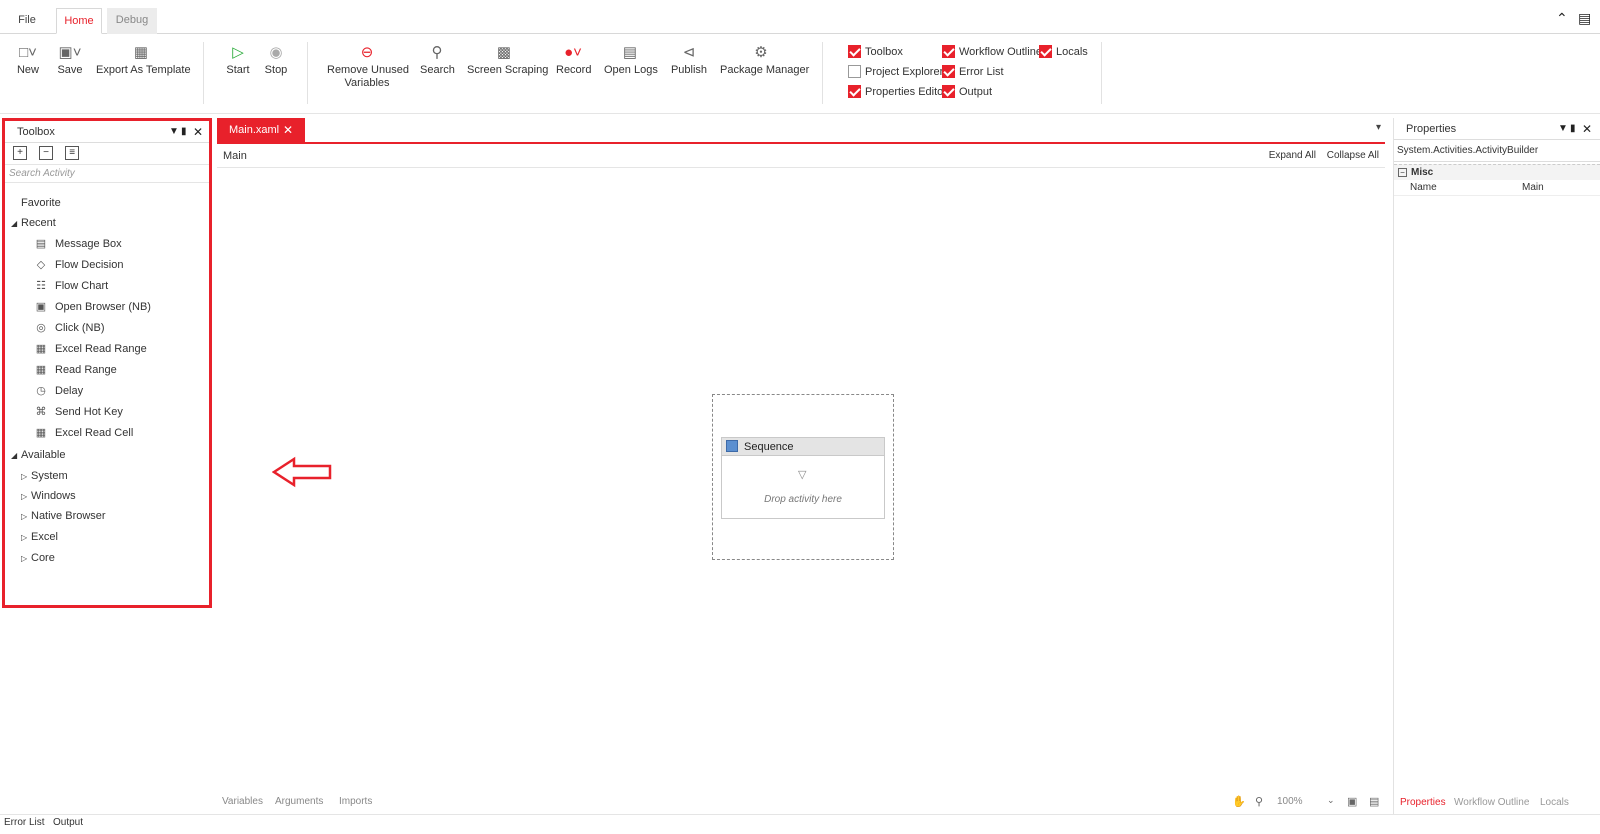 Image resolution: width=1600 pixels, height=834 pixels. Describe the element at coordinates (355, 801) in the screenshot. I see `imports-tab: Imports` at that location.